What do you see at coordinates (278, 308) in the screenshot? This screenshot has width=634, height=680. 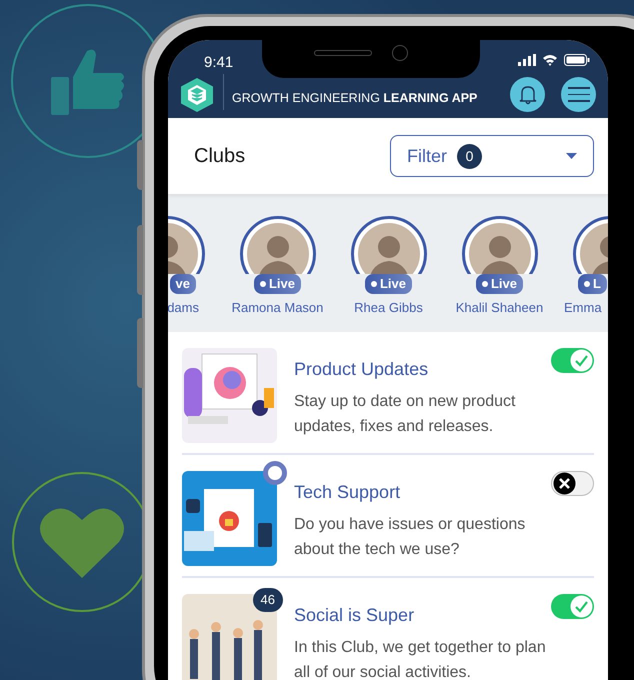 I see `member-name: Ramona Mason` at bounding box center [278, 308].